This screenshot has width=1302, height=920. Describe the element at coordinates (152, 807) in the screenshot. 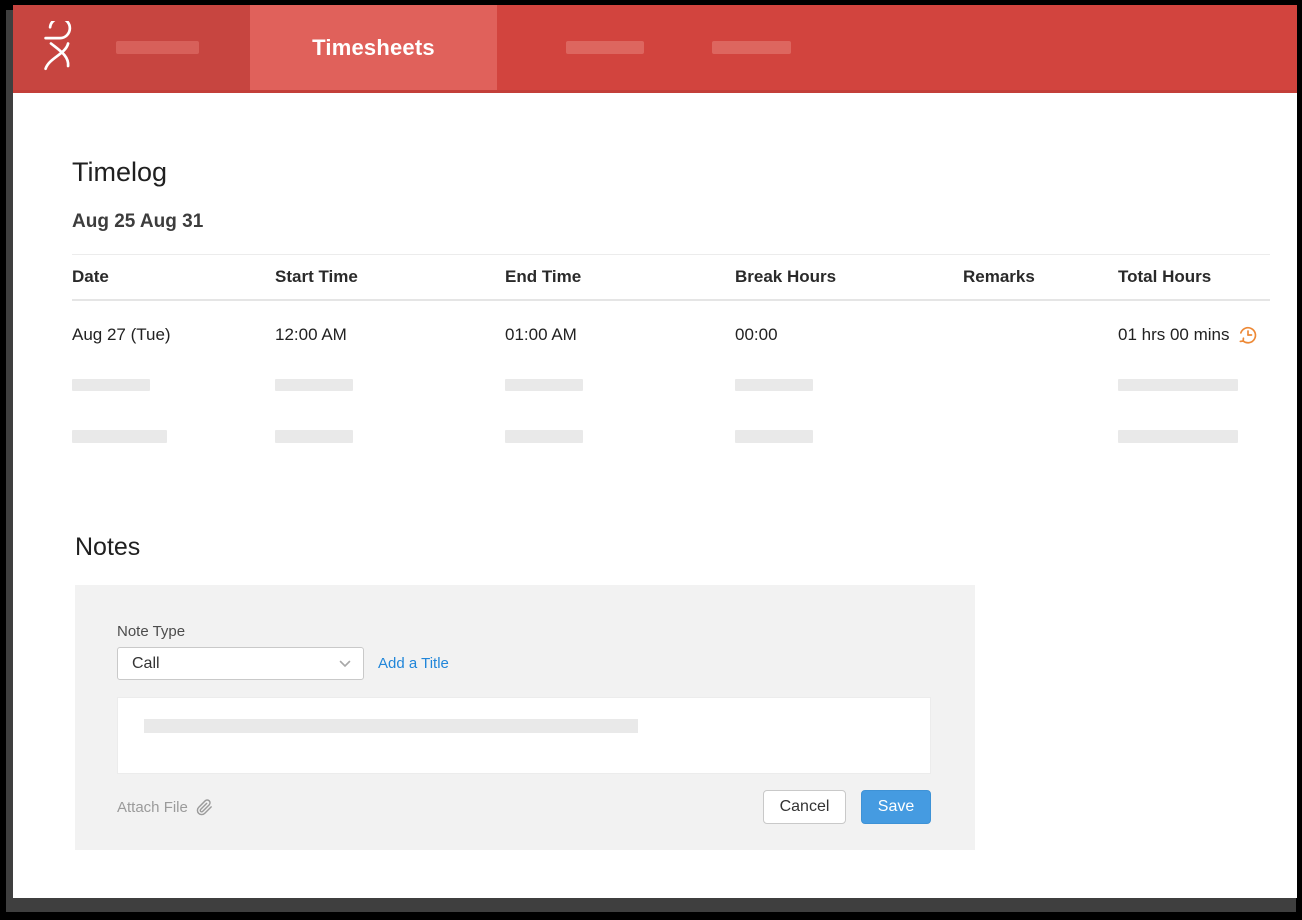

I see `attach-file-label: Attach File` at that location.